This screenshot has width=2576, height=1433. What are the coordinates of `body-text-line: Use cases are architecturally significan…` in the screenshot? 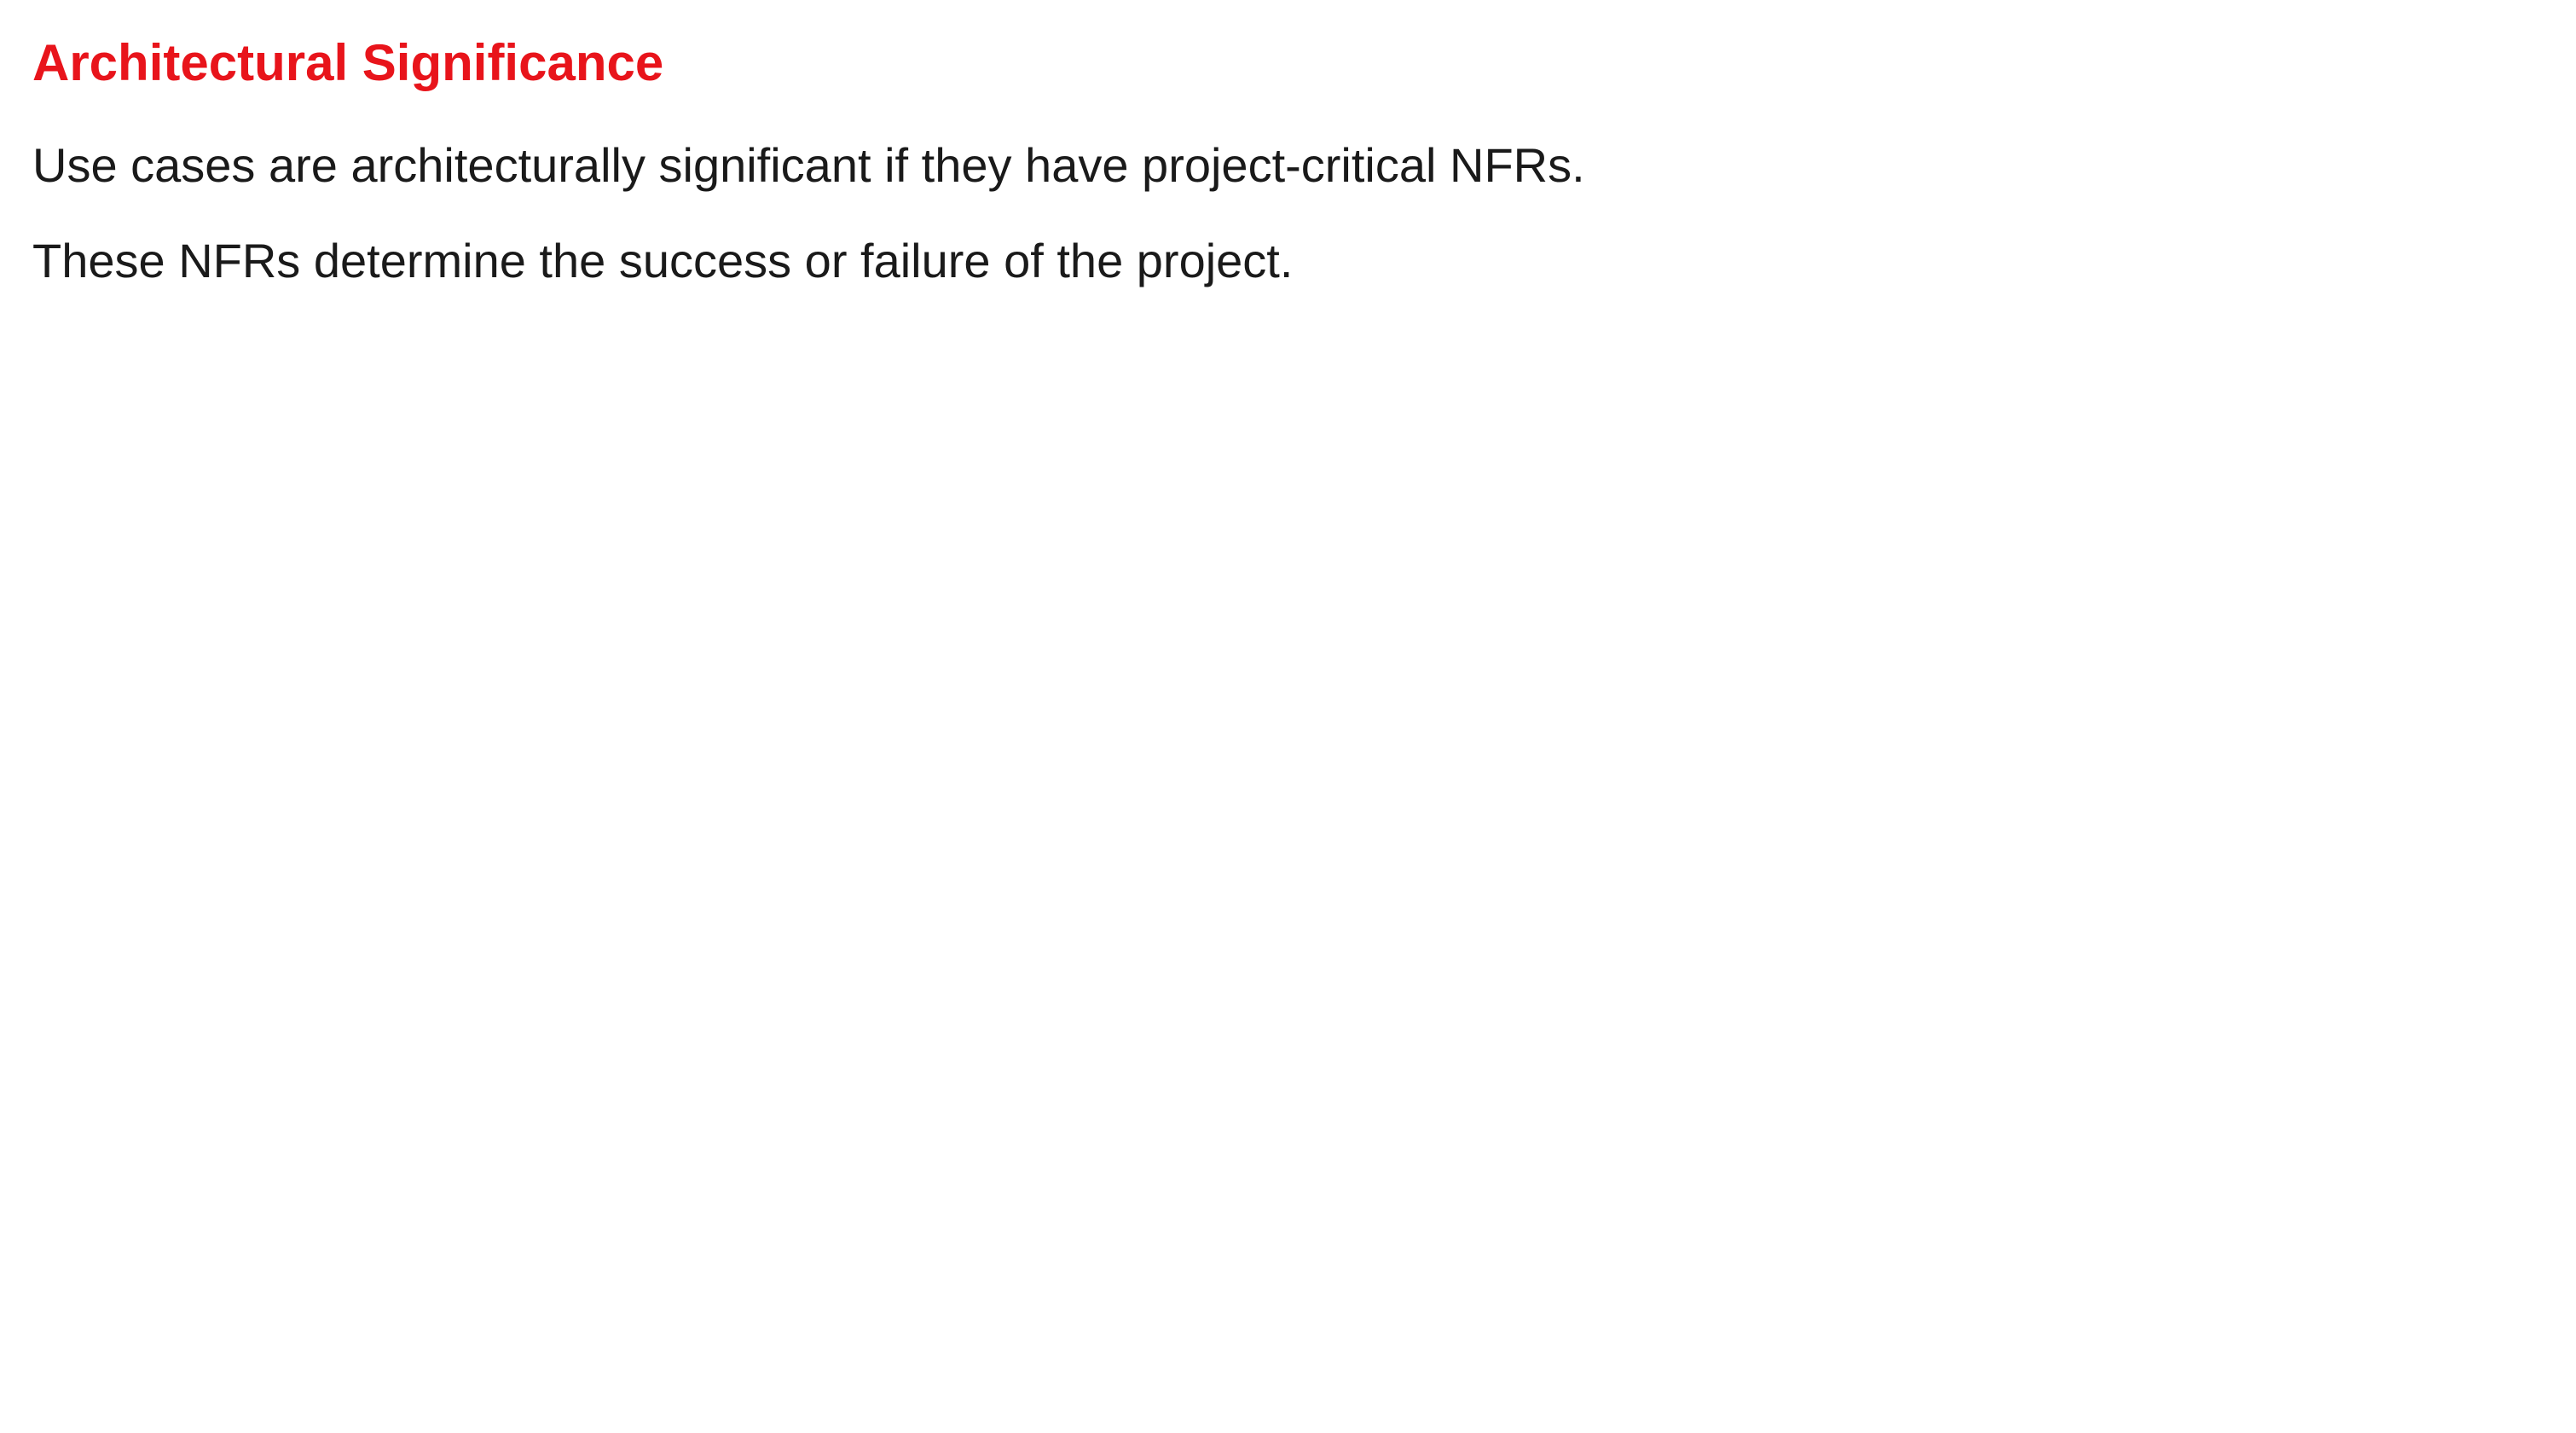 It's located at (808, 165).